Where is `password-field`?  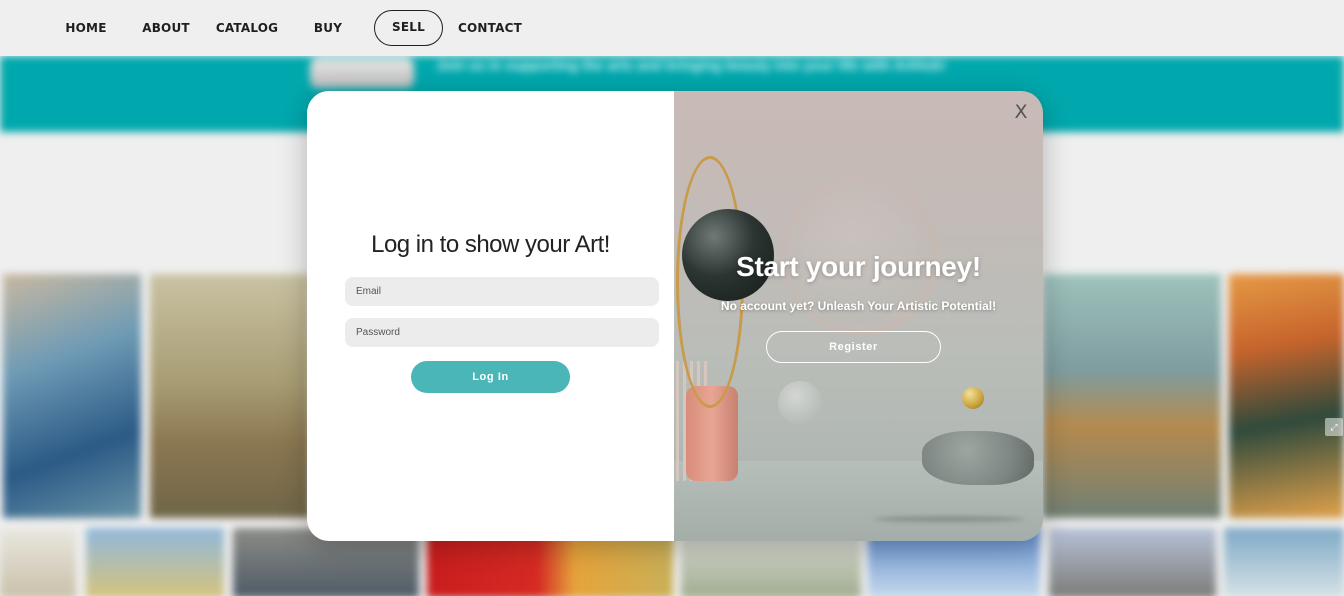
password-field is located at coordinates (502, 332).